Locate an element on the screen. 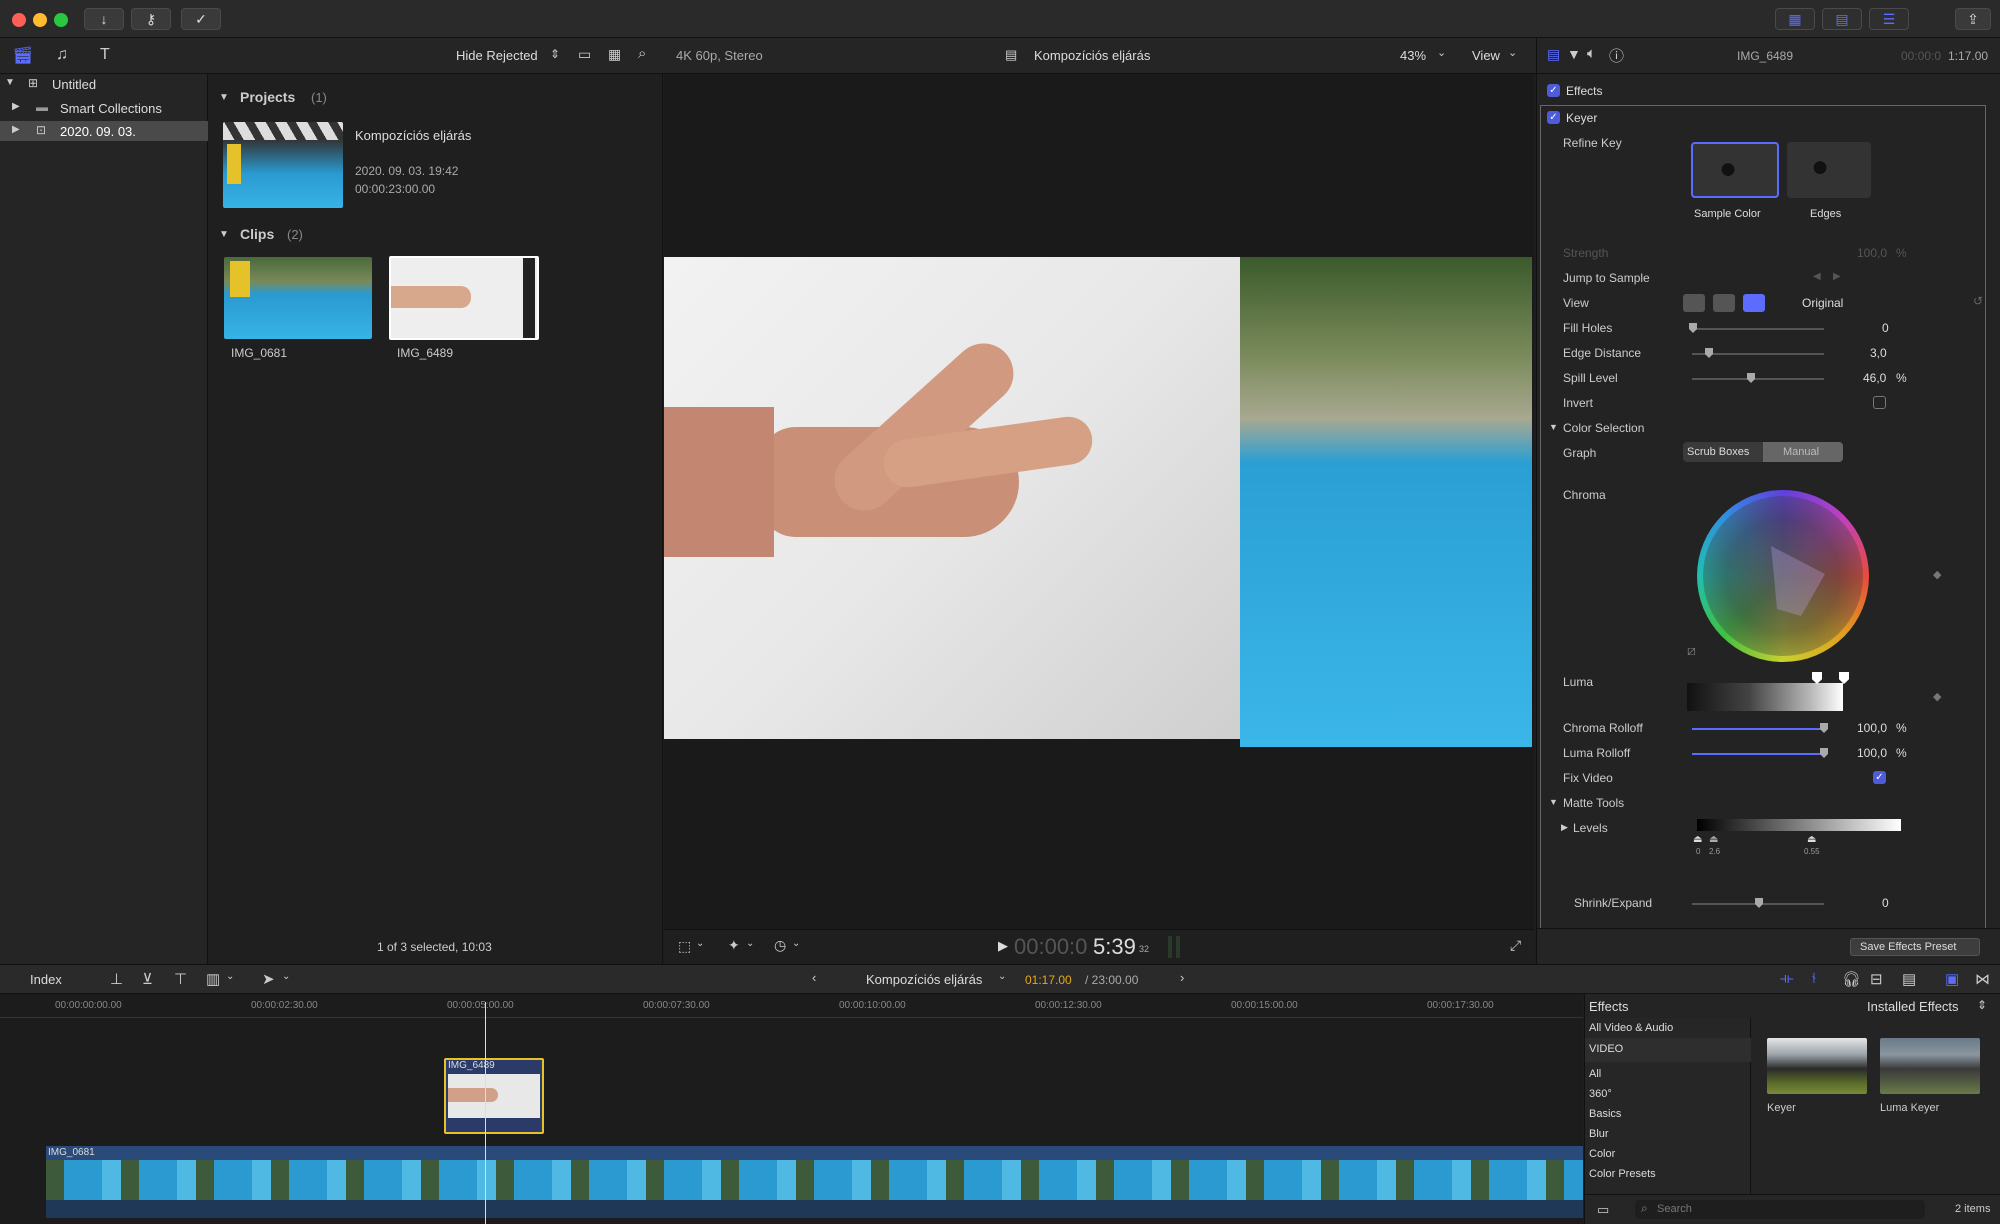 The height and width of the screenshot is (1224, 2000). playhead is located at coordinates (485, 1113).